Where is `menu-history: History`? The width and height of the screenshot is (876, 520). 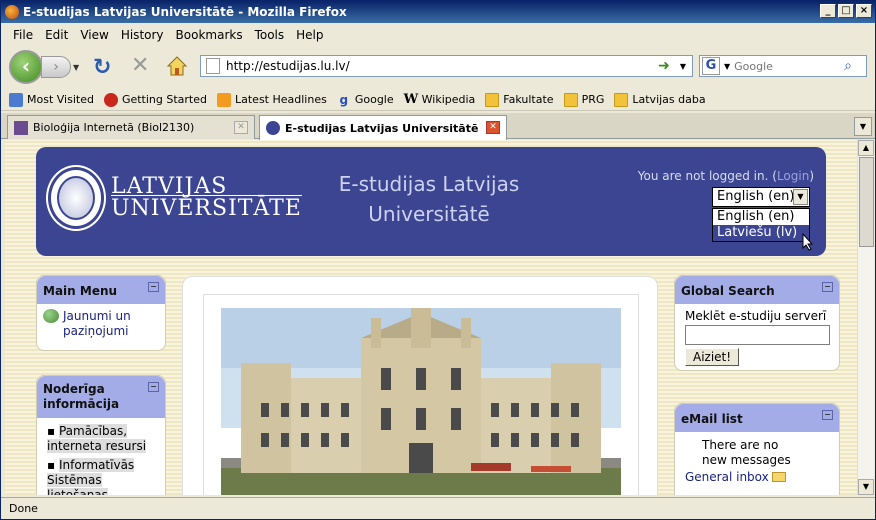 menu-history: History is located at coordinates (142, 35).